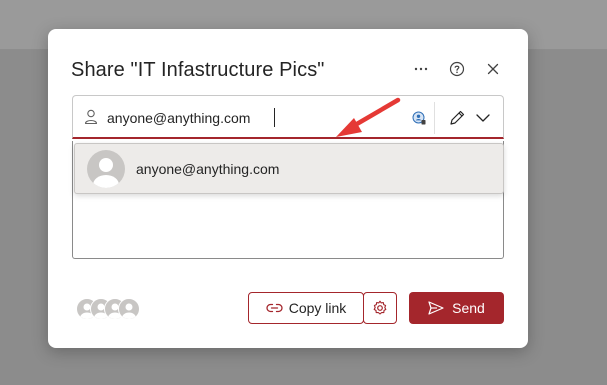 The width and height of the screenshot is (607, 385). I want to click on suggestion-email: anyone@anything.com, so click(208, 168).